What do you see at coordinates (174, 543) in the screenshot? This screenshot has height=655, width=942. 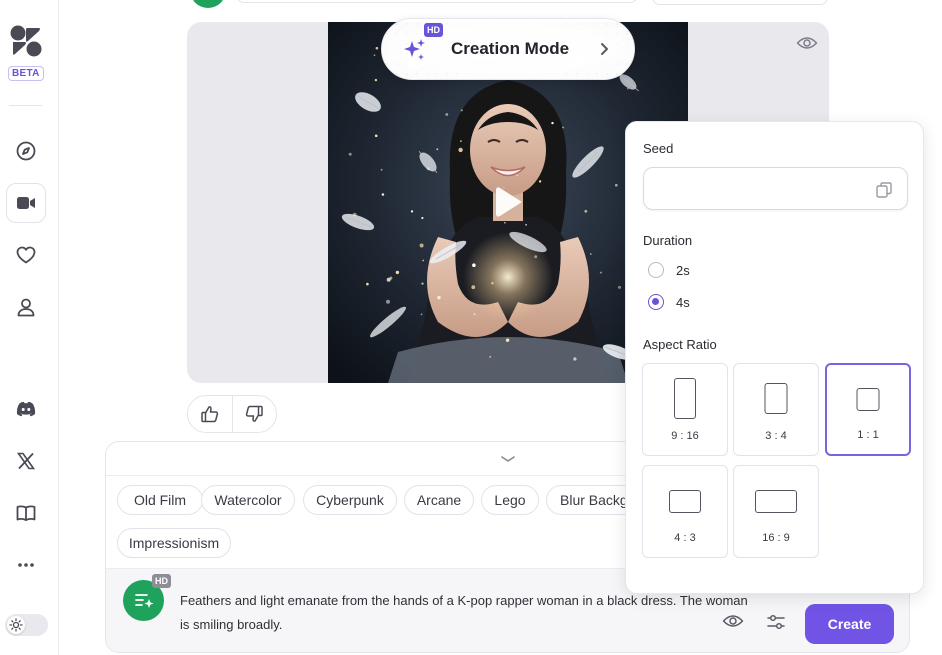 I see `style-chip: Impressionism` at bounding box center [174, 543].